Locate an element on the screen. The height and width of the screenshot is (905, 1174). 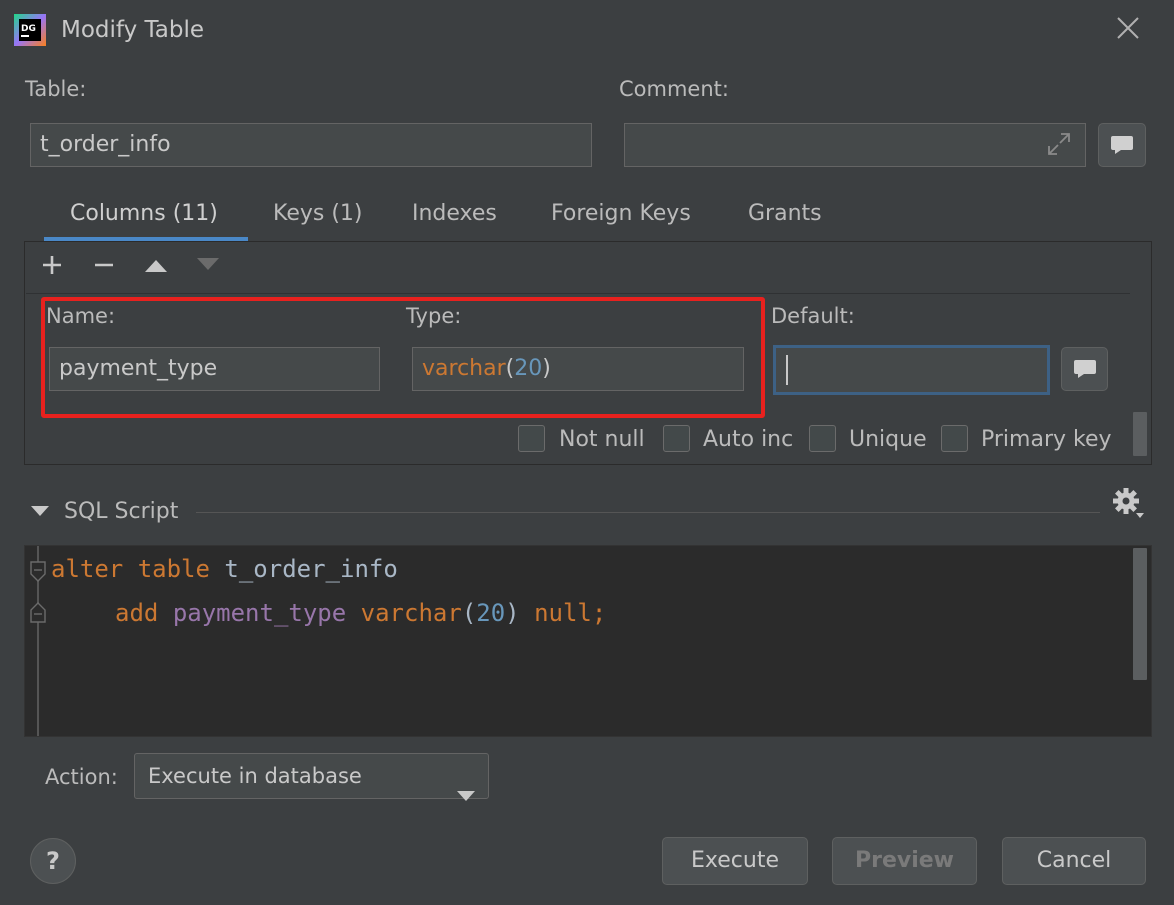
expand-icon is located at coordinates (1059, 144).